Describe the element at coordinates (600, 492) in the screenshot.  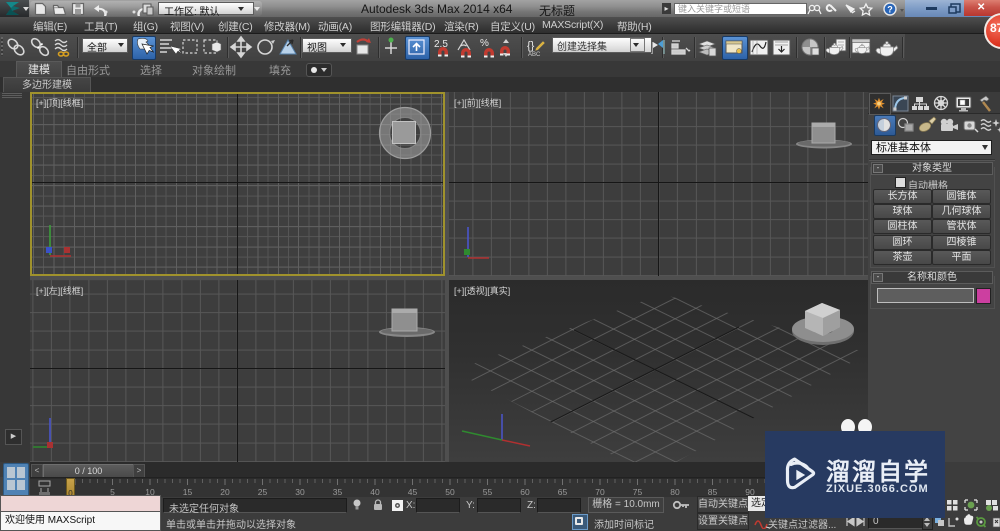
I see `svg-text: 70` at that location.